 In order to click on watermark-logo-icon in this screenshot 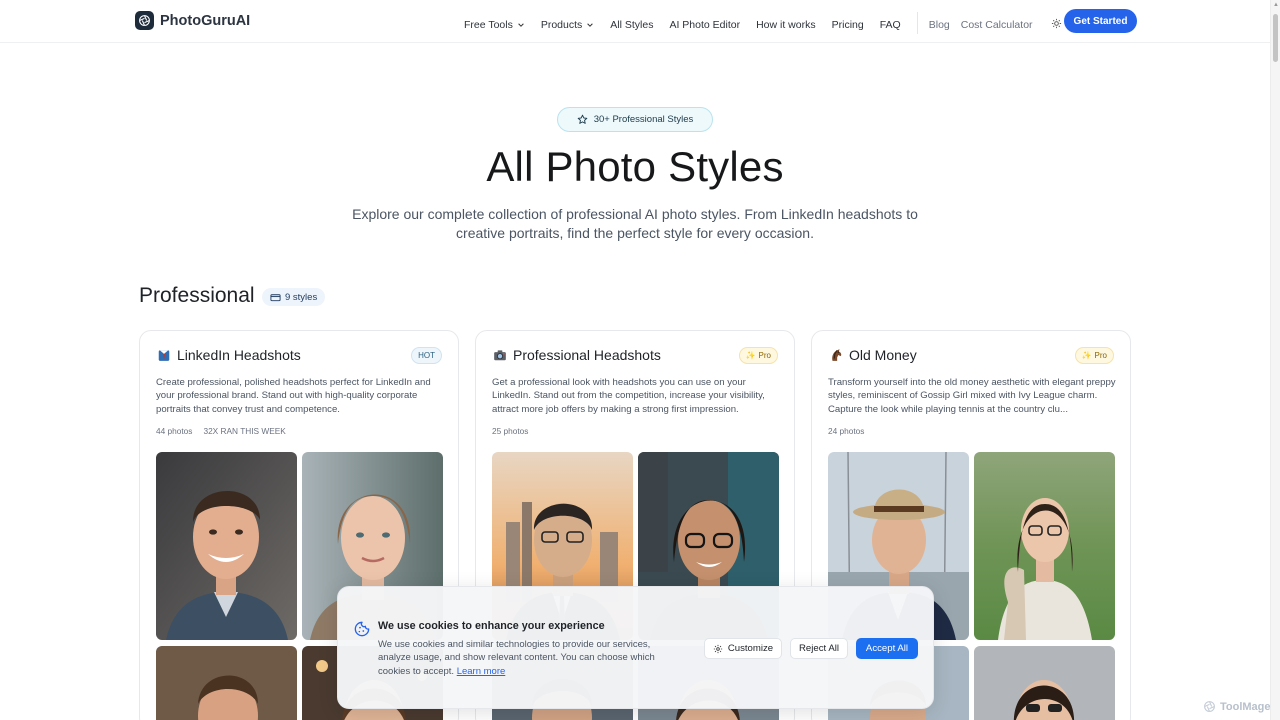, I will do `click(1209, 706)`.